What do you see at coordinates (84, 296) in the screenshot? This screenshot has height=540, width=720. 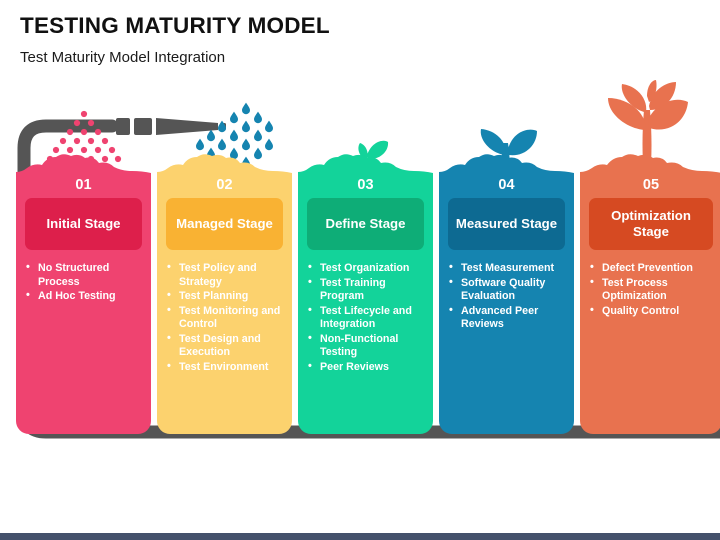 I see `list-item: Ad Hoc Testing` at bounding box center [84, 296].